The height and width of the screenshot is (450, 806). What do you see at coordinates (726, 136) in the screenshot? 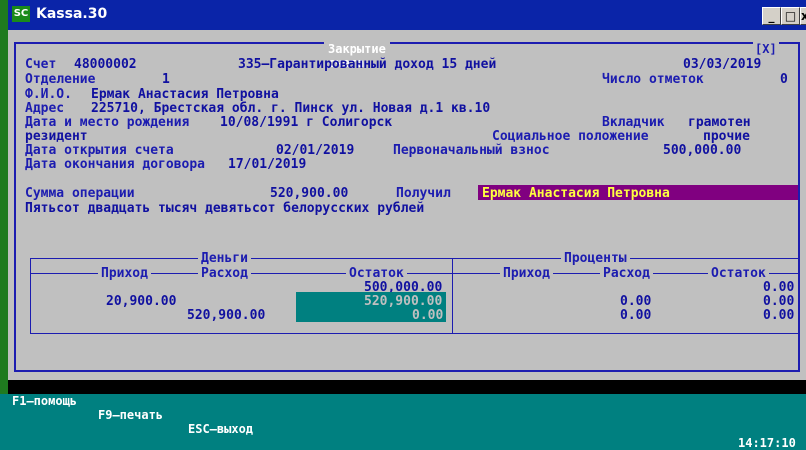
I see `social-value: прочие` at bounding box center [726, 136].